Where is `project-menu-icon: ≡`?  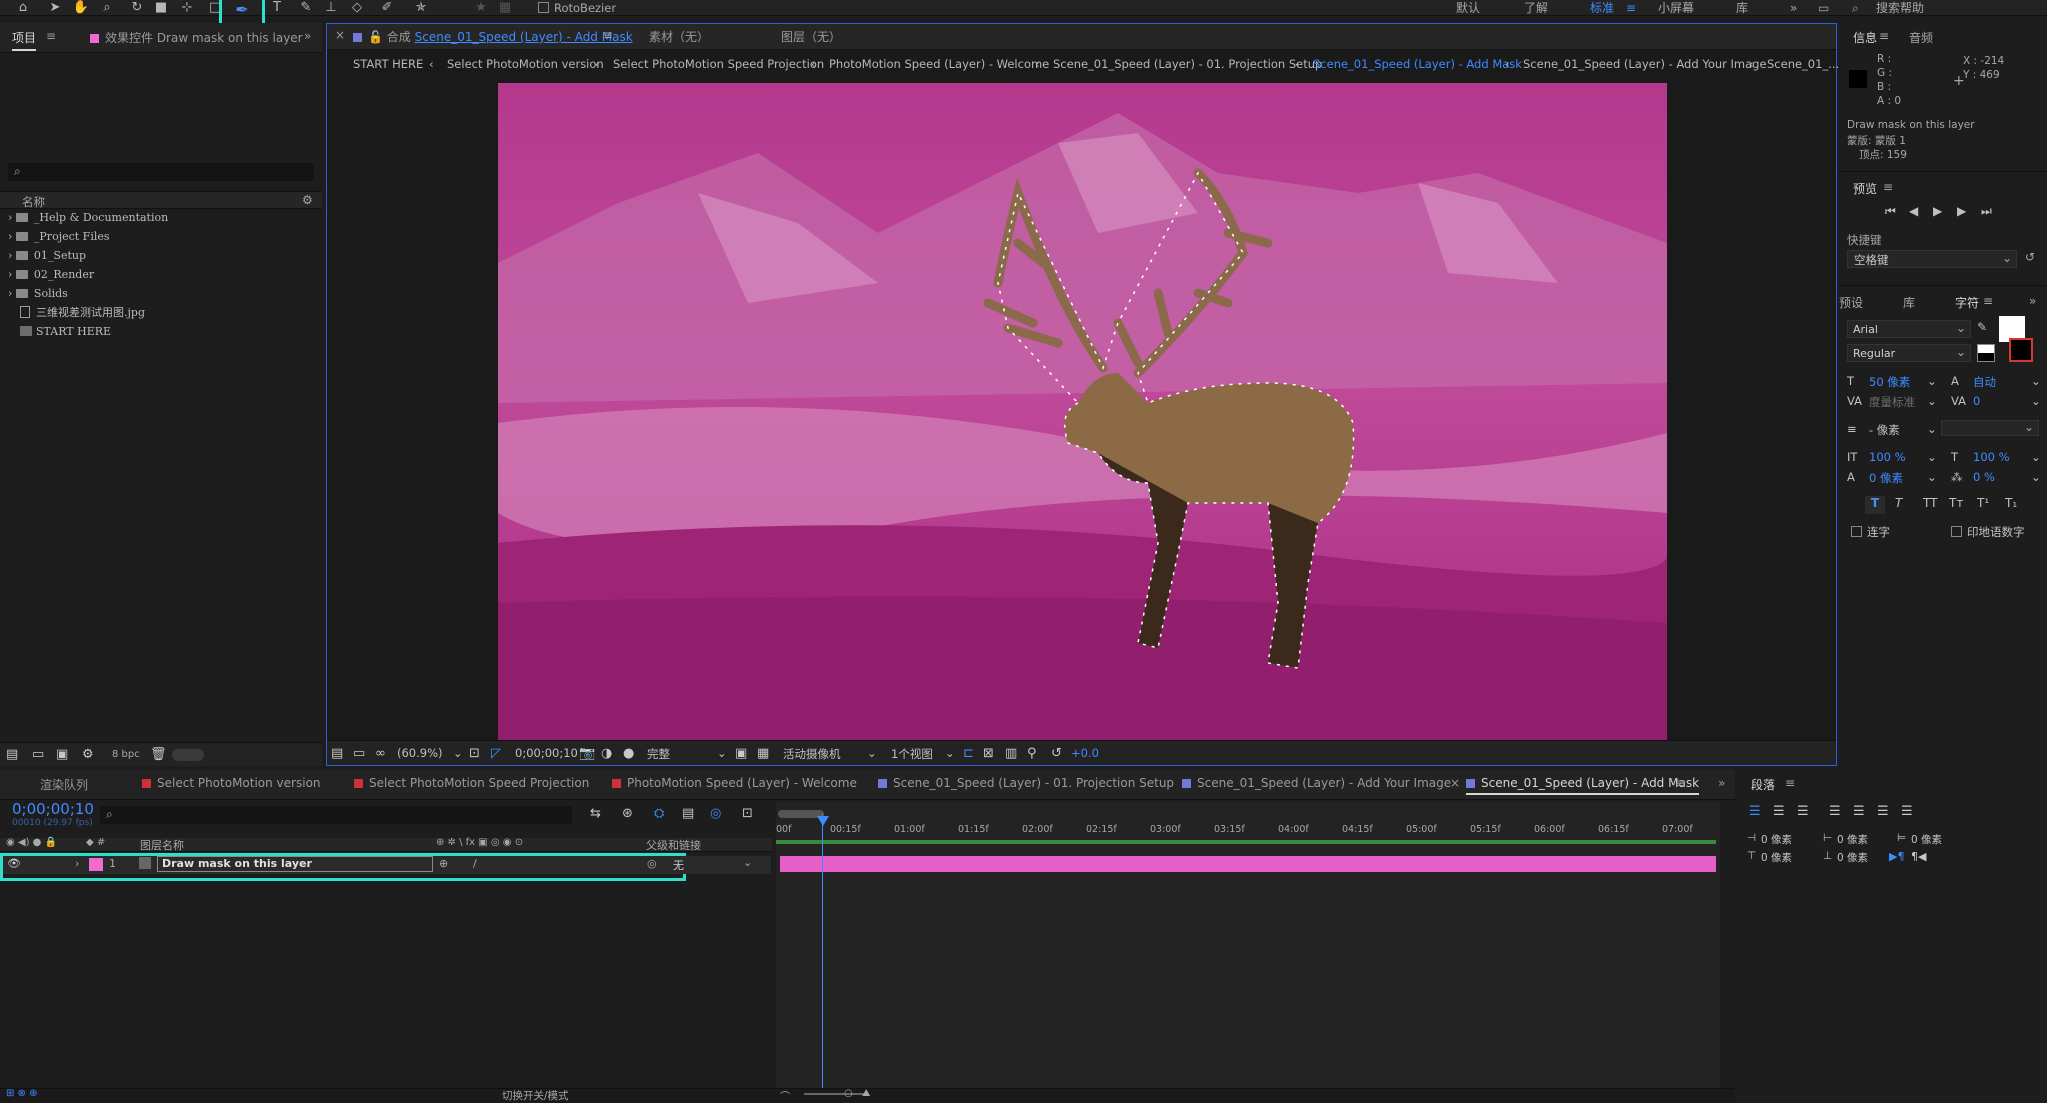
project-menu-icon: ≡ is located at coordinates (51, 36).